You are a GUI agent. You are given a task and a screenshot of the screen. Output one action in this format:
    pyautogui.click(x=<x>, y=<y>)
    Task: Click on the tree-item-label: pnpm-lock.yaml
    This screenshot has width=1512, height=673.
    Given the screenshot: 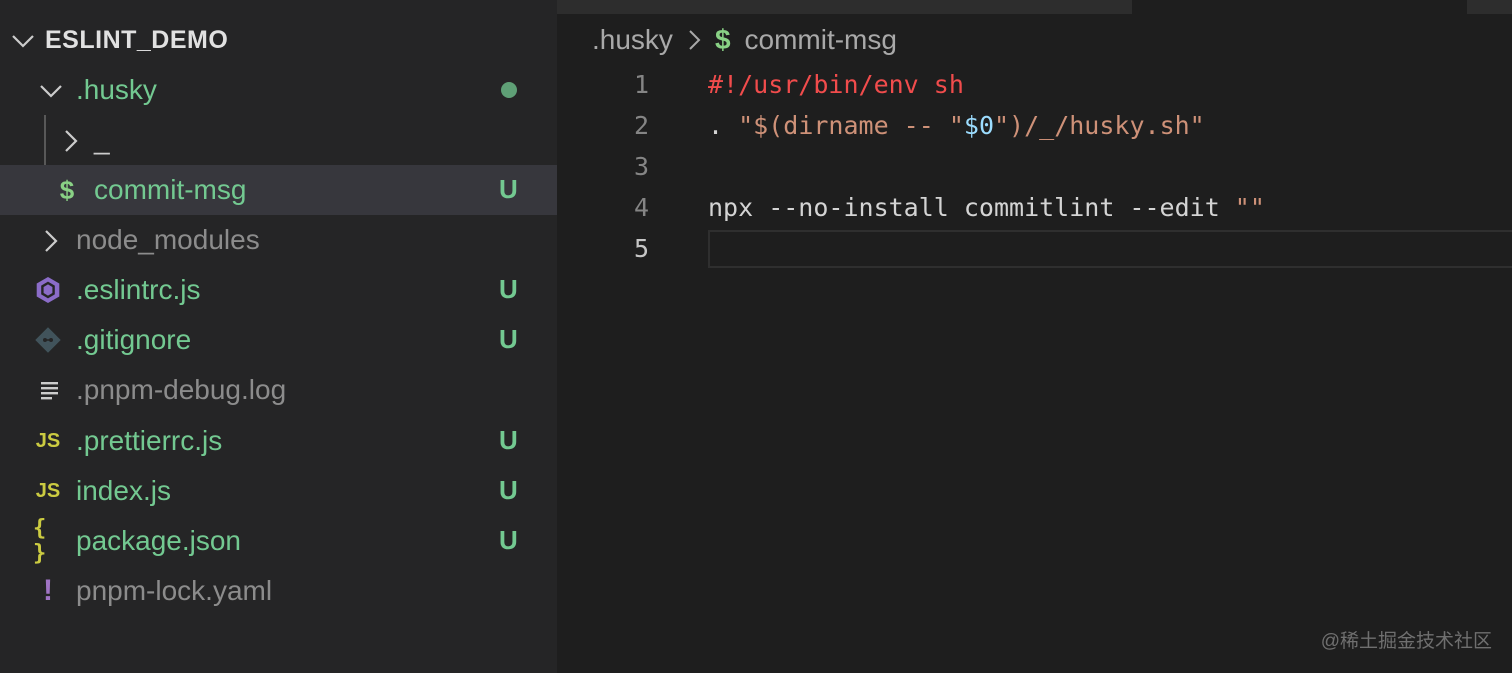 What is the action you would take?
    pyautogui.click(x=174, y=590)
    